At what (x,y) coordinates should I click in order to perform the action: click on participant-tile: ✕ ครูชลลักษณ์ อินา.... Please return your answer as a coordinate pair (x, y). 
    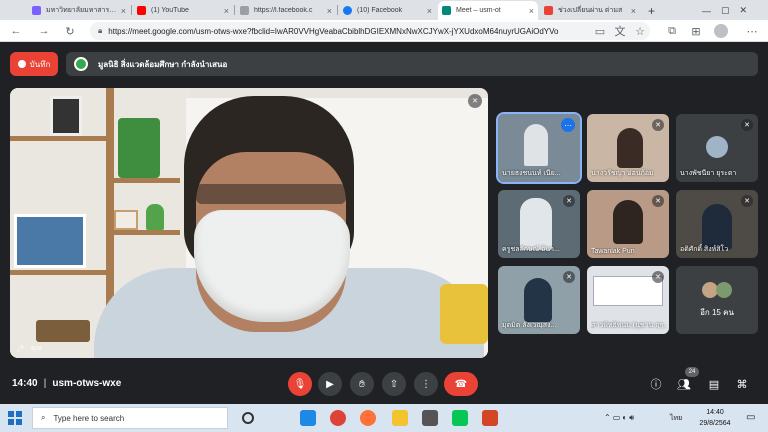
    Looking at the image, I should click on (539, 224).